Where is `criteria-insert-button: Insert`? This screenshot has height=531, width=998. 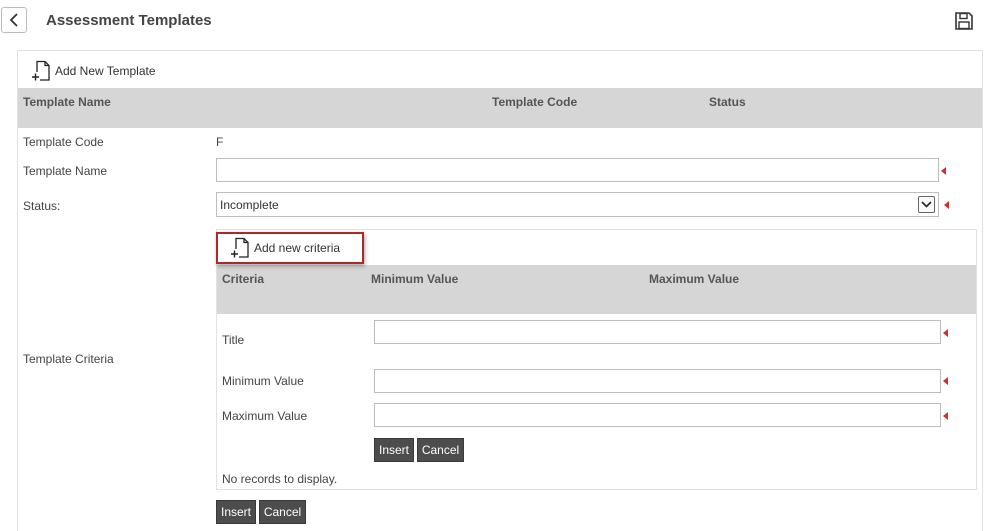
criteria-insert-button: Insert is located at coordinates (394, 450).